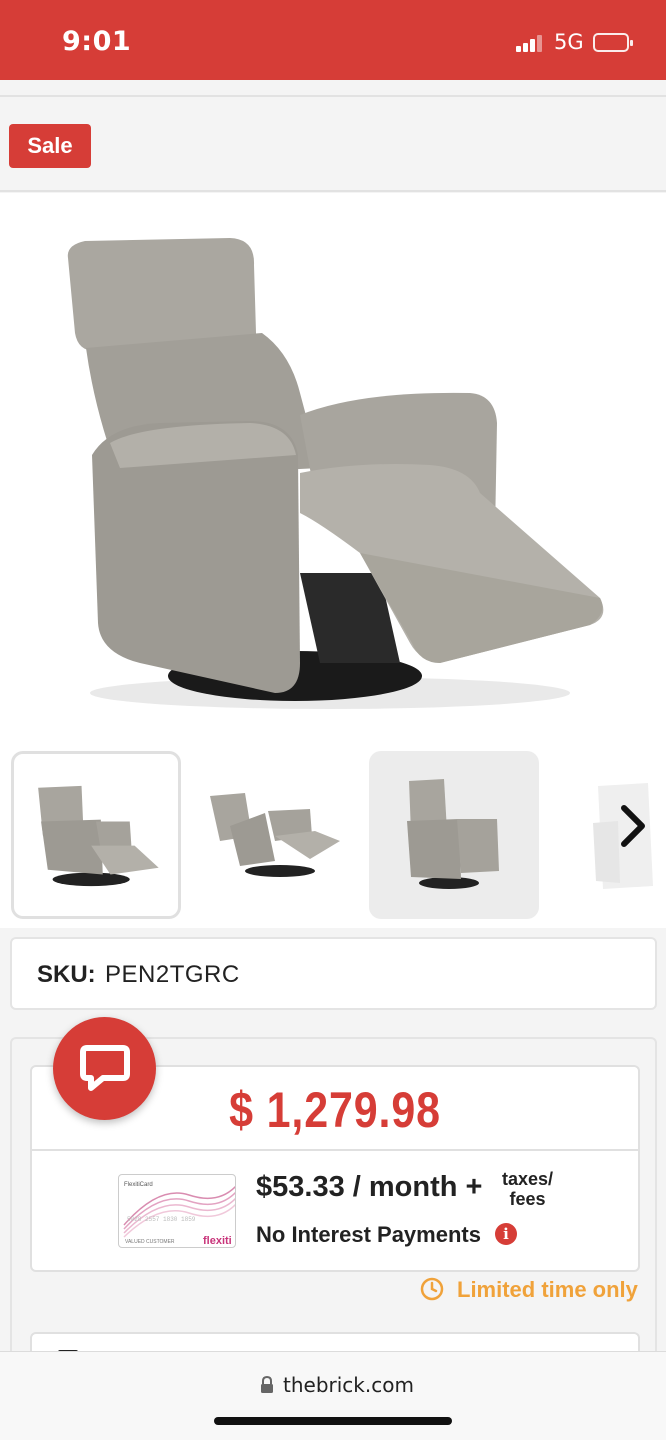  I want to click on taxes-line: taxes/, so click(528, 1179).